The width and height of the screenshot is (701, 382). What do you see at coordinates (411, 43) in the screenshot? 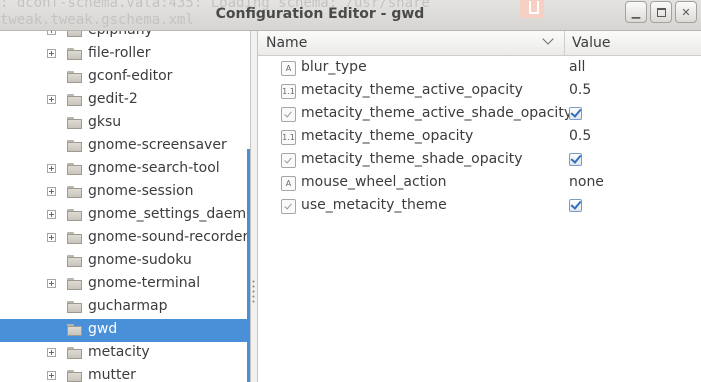
I see `column-header-name: Name` at bounding box center [411, 43].